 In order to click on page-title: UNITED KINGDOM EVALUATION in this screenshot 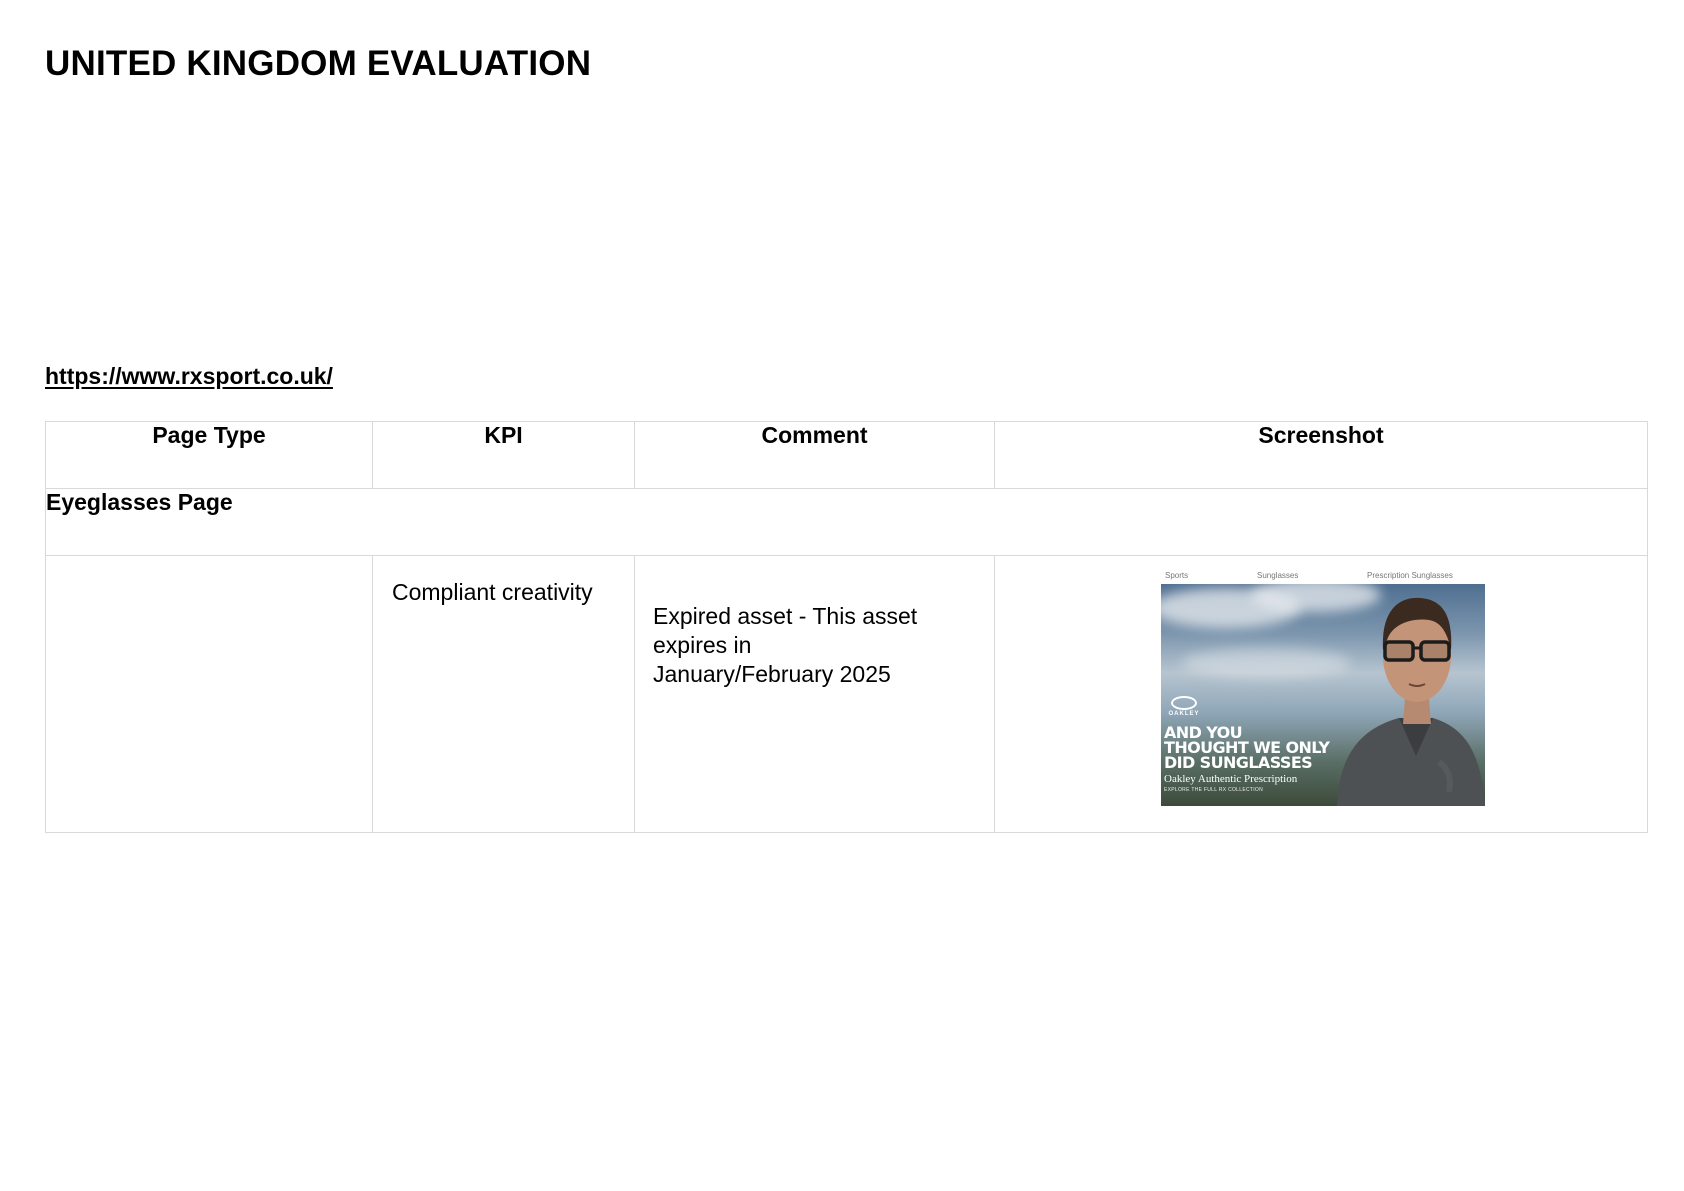, I will do `click(318, 63)`.